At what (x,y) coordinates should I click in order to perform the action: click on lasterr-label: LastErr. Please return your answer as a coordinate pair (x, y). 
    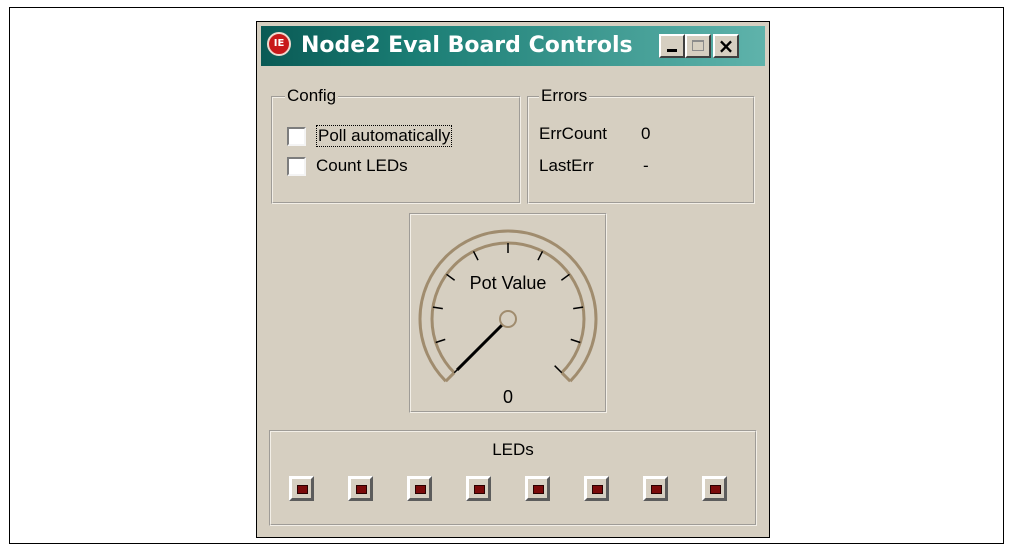
    Looking at the image, I should click on (566, 165).